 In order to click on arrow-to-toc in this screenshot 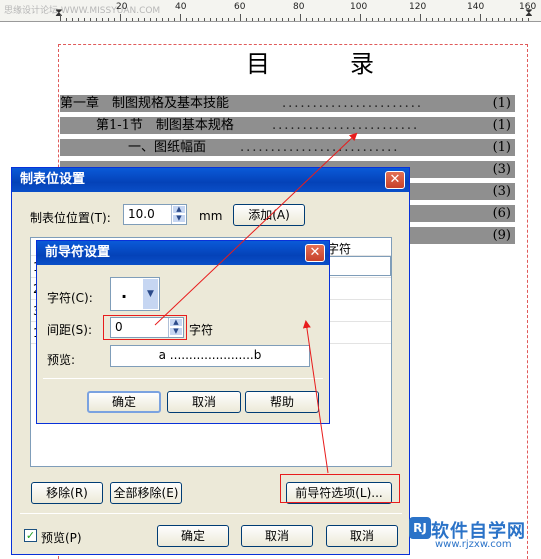, I will do `click(256, 229)`.